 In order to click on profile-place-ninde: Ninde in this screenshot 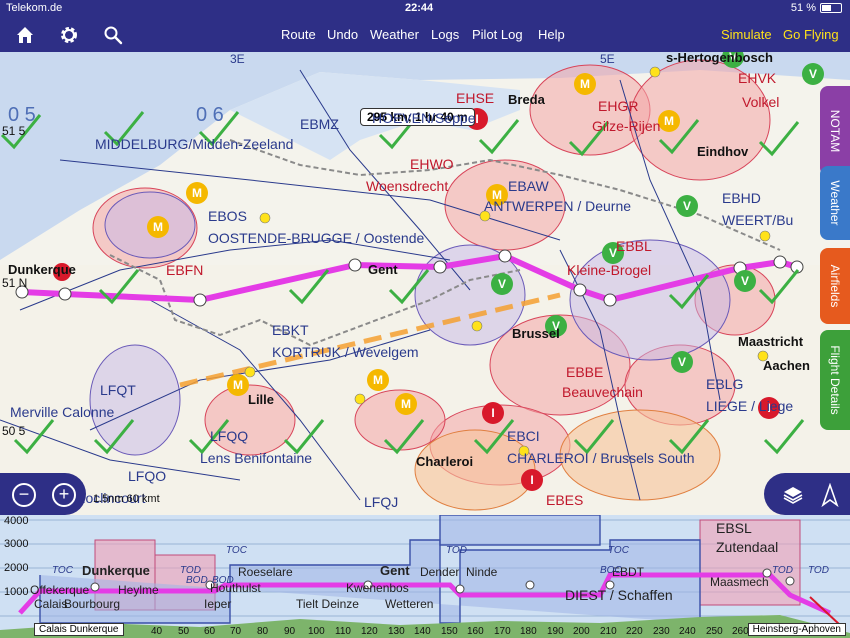, I will do `click(482, 572)`.